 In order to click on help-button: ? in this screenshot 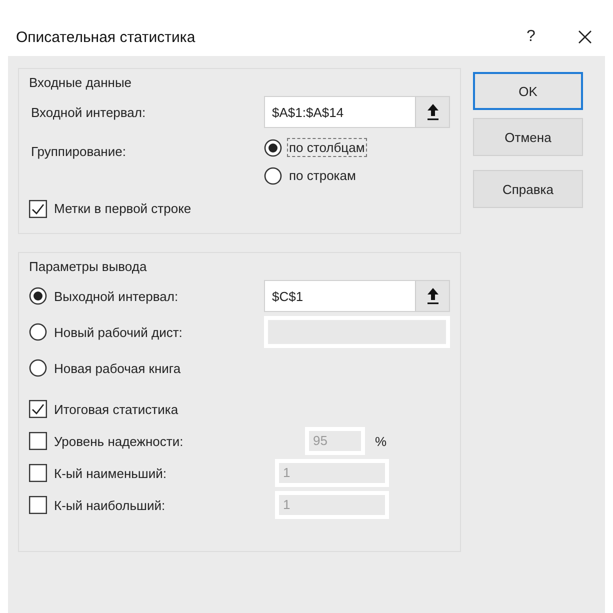, I will do `click(531, 37)`.